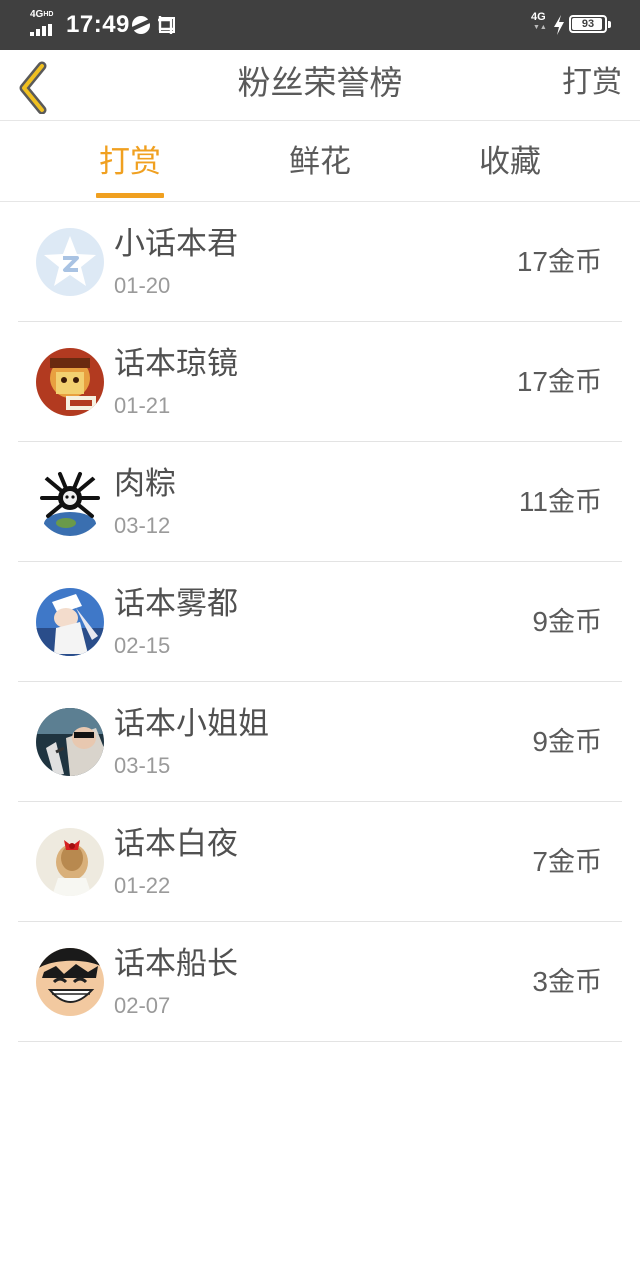  Describe the element at coordinates (145, 484) in the screenshot. I see `fan-name: 肉粽` at that location.